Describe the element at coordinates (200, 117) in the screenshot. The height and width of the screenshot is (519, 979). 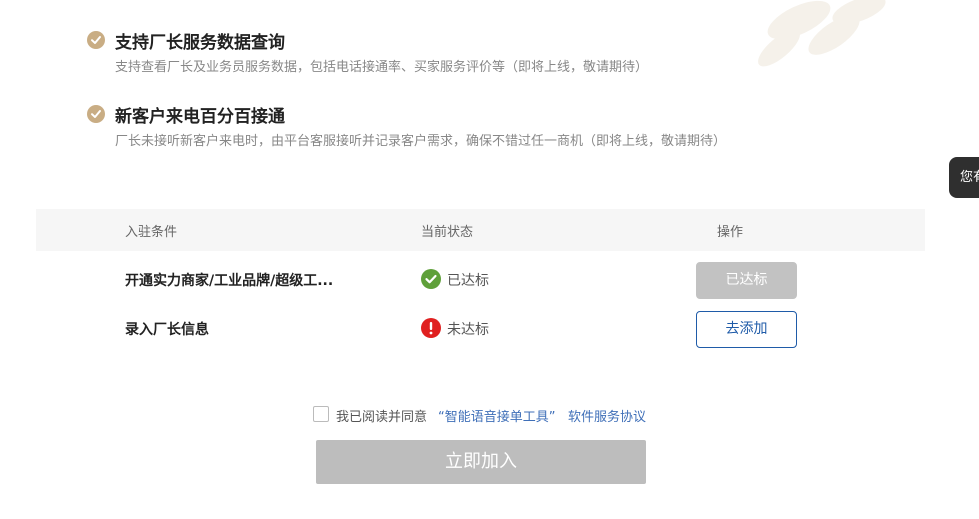
I see `feature-title: 新客户来电百分百接通` at that location.